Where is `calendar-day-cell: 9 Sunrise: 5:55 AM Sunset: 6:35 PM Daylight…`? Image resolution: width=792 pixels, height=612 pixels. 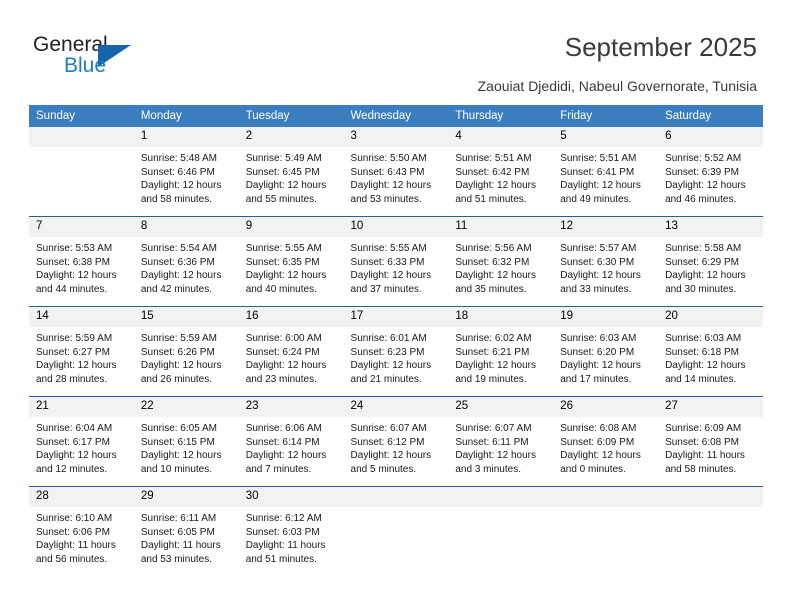
calendar-day-cell: 9 Sunrise: 5:55 AM Sunset: 6:35 PM Daylight… is located at coordinates (291, 261).